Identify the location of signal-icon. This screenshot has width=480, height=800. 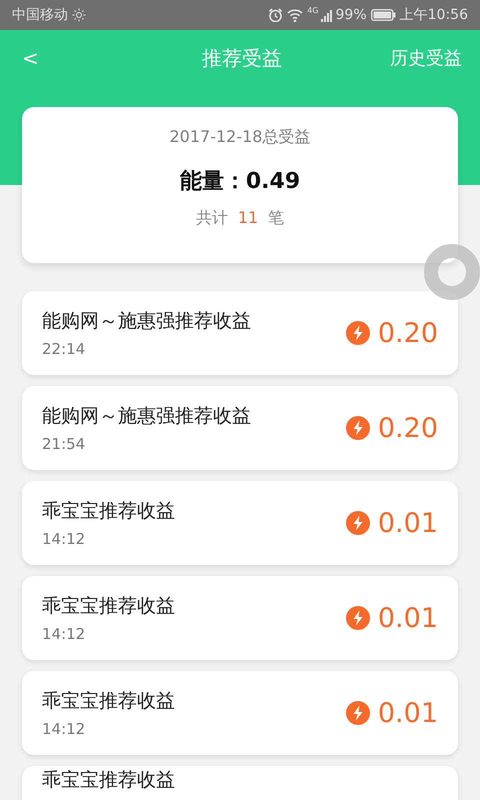
(326, 15).